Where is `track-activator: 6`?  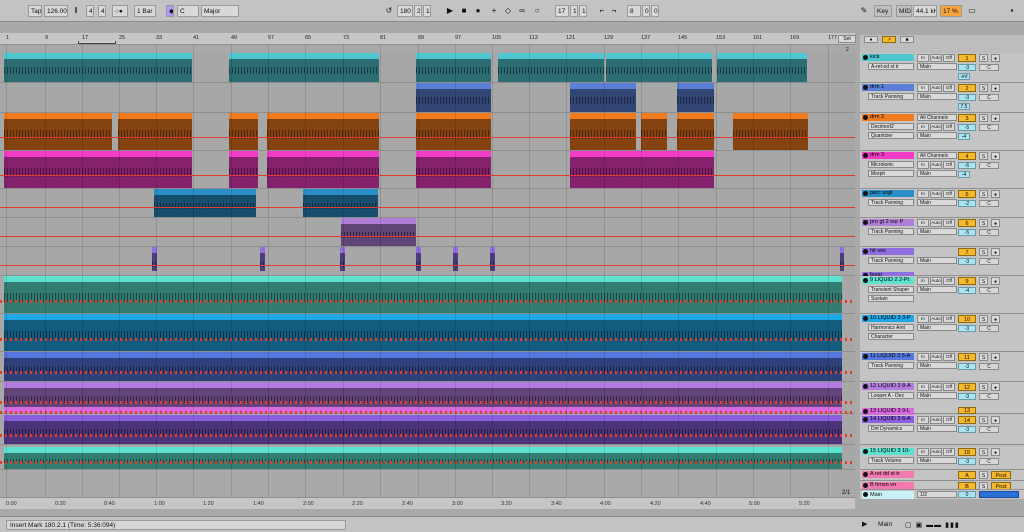 track-activator: 6 is located at coordinates (967, 223).